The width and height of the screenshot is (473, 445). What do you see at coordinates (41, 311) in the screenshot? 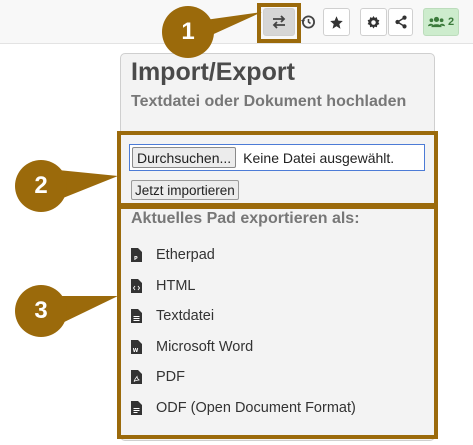
I see `callout-3: 3` at bounding box center [41, 311].